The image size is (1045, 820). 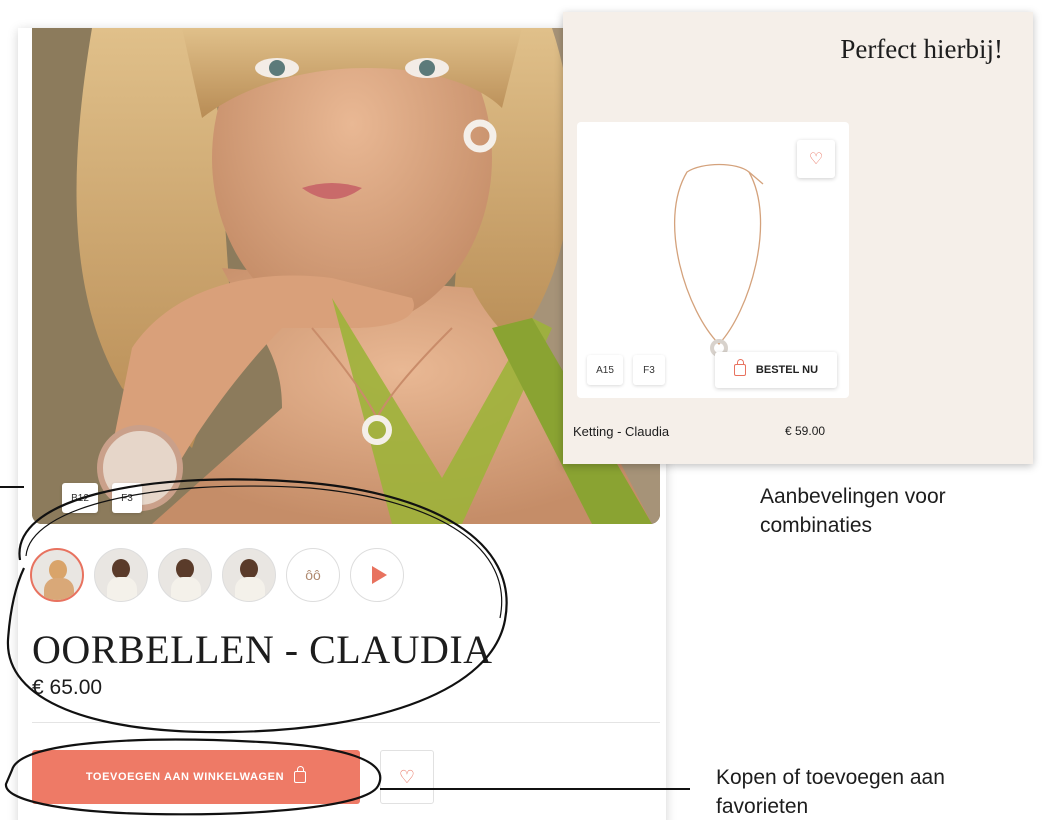 What do you see at coordinates (853, 511) in the screenshot?
I see `annotation-combinations: Aanbevelingen voor combinaties` at bounding box center [853, 511].